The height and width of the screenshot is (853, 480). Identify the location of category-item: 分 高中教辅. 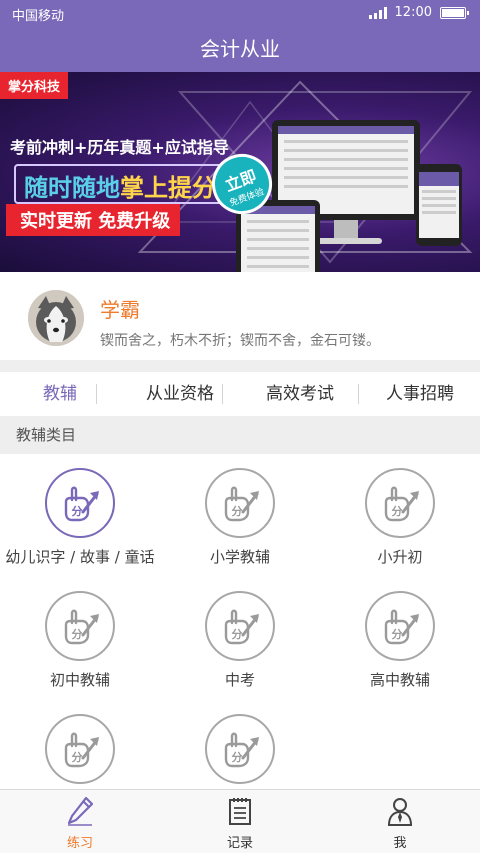
(400, 640).